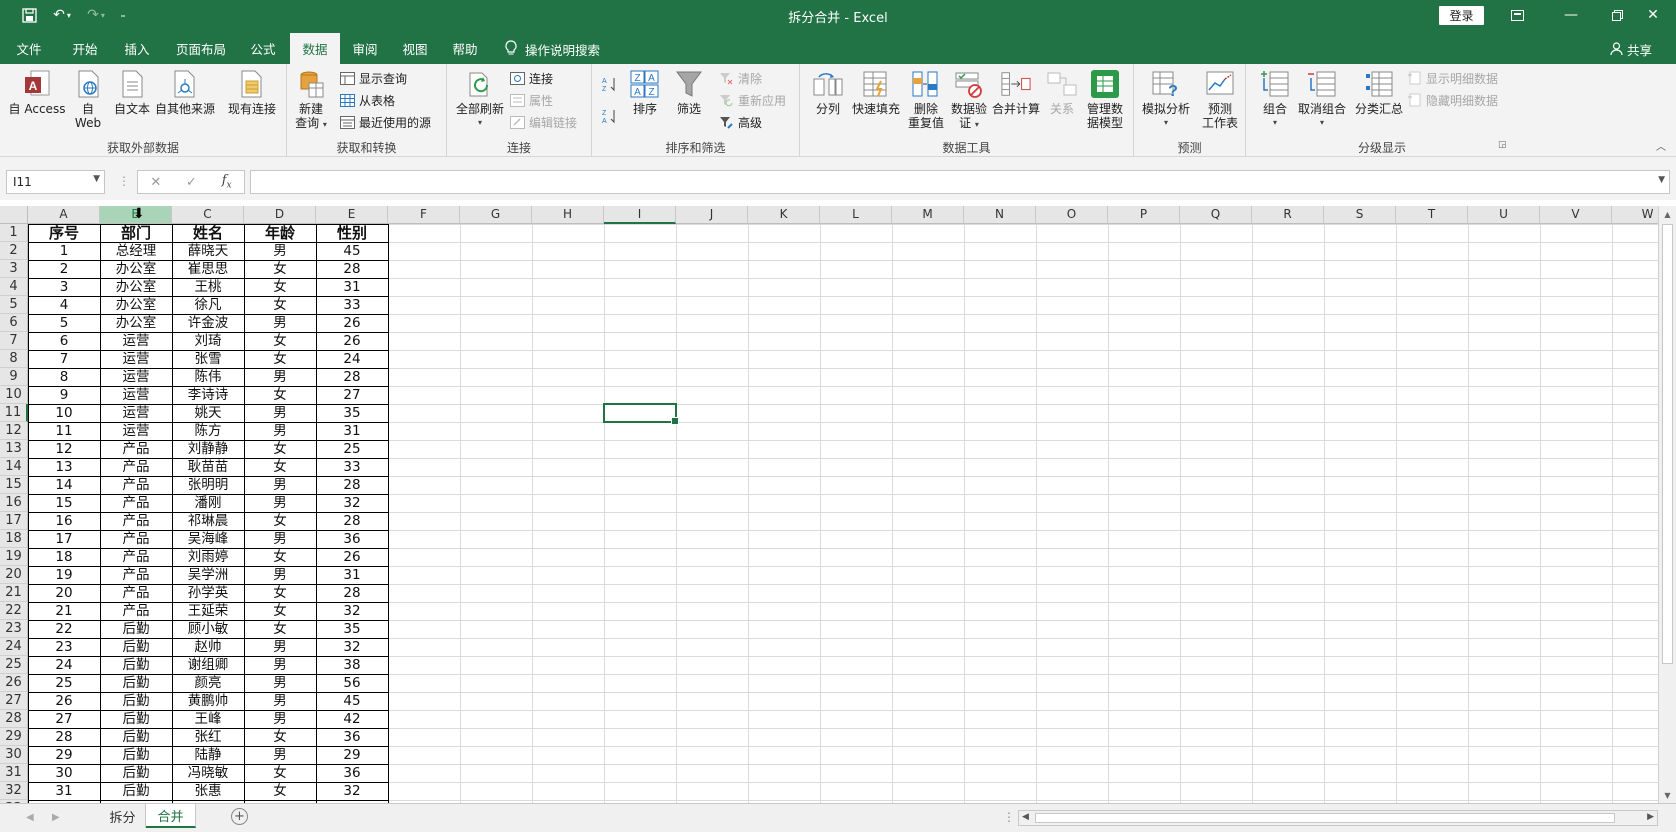  I want to click on subtotal-button: 分类汇总, so click(1379, 92).